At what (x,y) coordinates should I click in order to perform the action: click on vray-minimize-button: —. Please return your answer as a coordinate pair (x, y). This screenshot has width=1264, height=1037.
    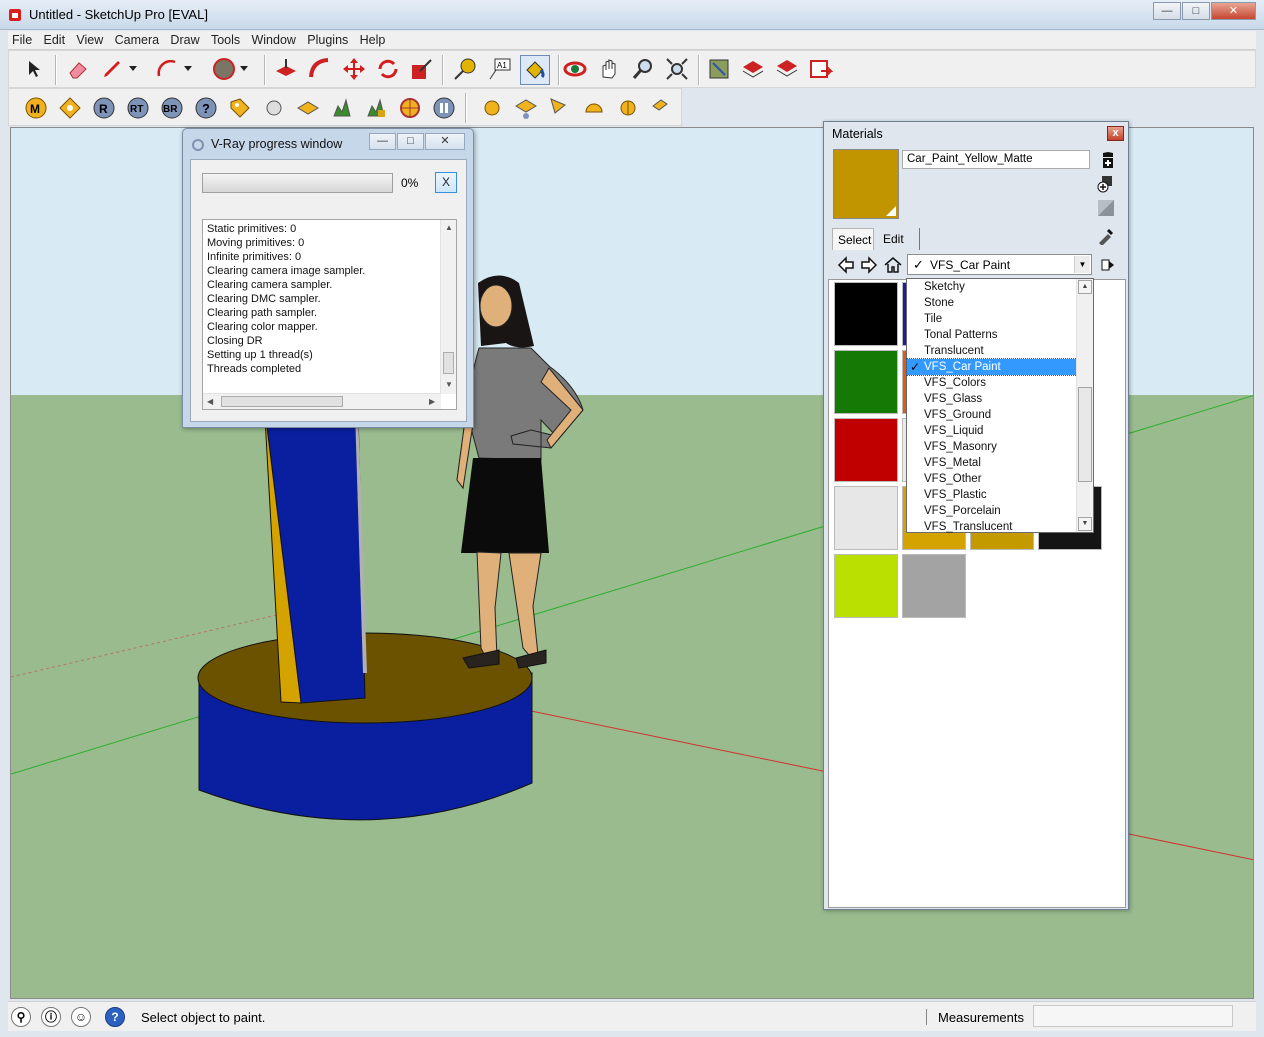
    Looking at the image, I should click on (382, 141).